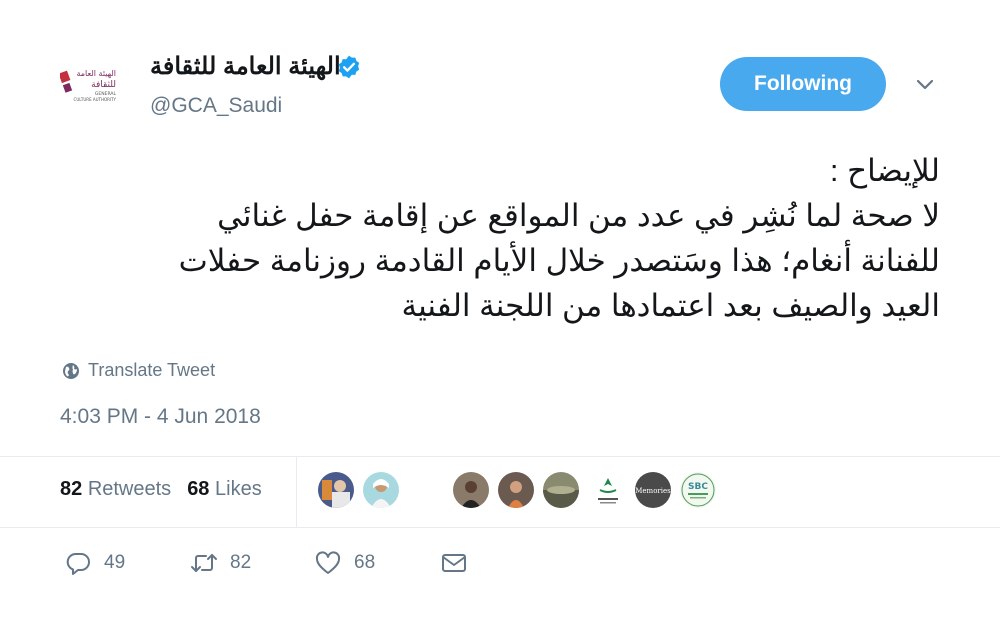 This screenshot has width=1000, height=621. What do you see at coordinates (349, 67) in the screenshot?
I see `verified-badge-icon` at bounding box center [349, 67].